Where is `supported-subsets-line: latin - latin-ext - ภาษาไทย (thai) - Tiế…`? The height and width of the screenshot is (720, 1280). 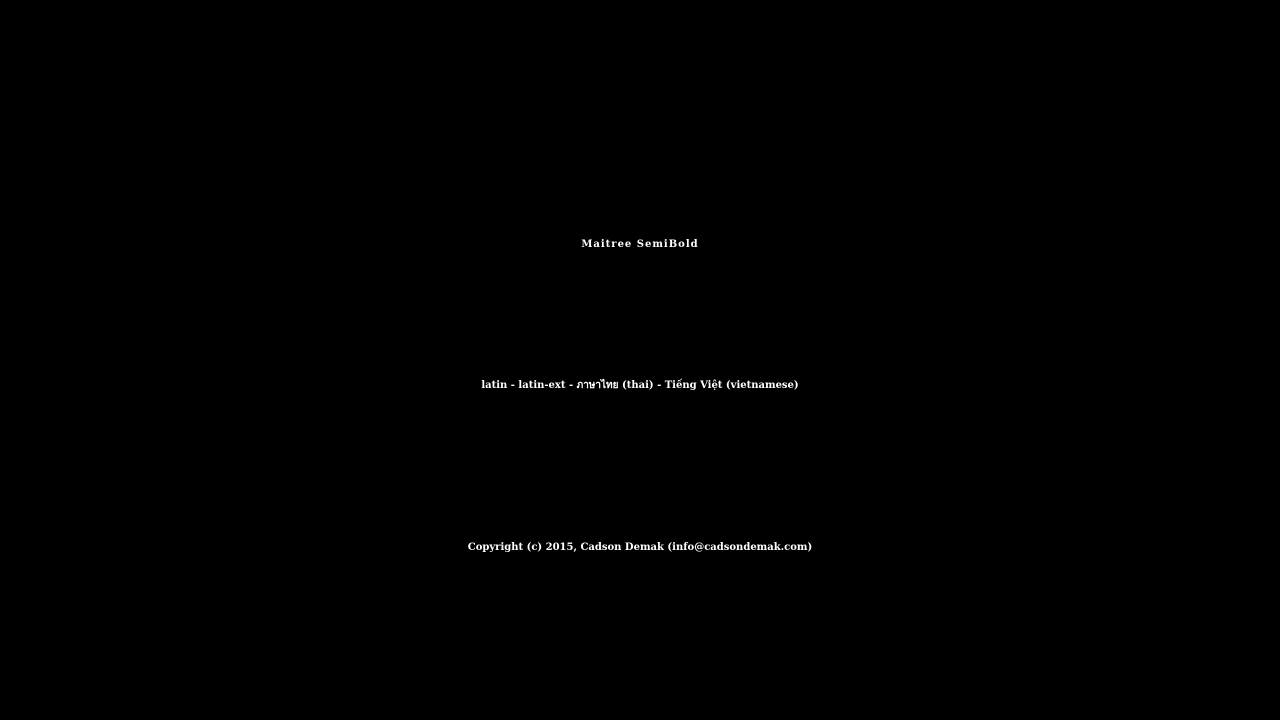
supported-subsets-line: latin - latin-ext - ภาษาไทย (thai) - Tiế… is located at coordinates (640, 385).